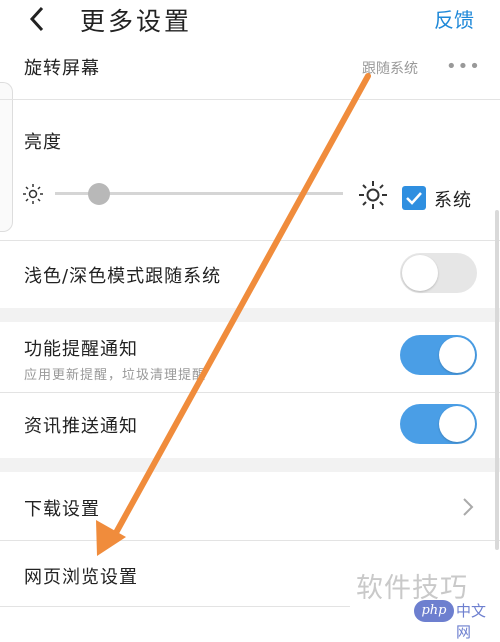  What do you see at coordinates (33, 194) in the screenshot?
I see `sun-small-icon` at bounding box center [33, 194].